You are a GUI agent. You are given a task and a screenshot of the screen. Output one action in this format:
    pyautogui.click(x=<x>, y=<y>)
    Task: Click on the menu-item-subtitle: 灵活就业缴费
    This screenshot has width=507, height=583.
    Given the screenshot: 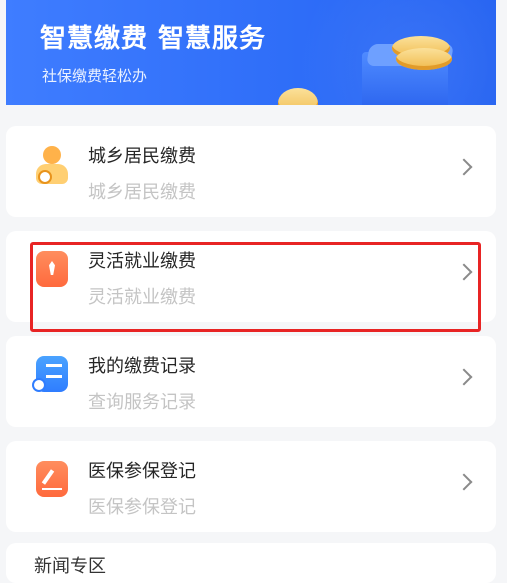 What is the action you would take?
    pyautogui.click(x=142, y=297)
    